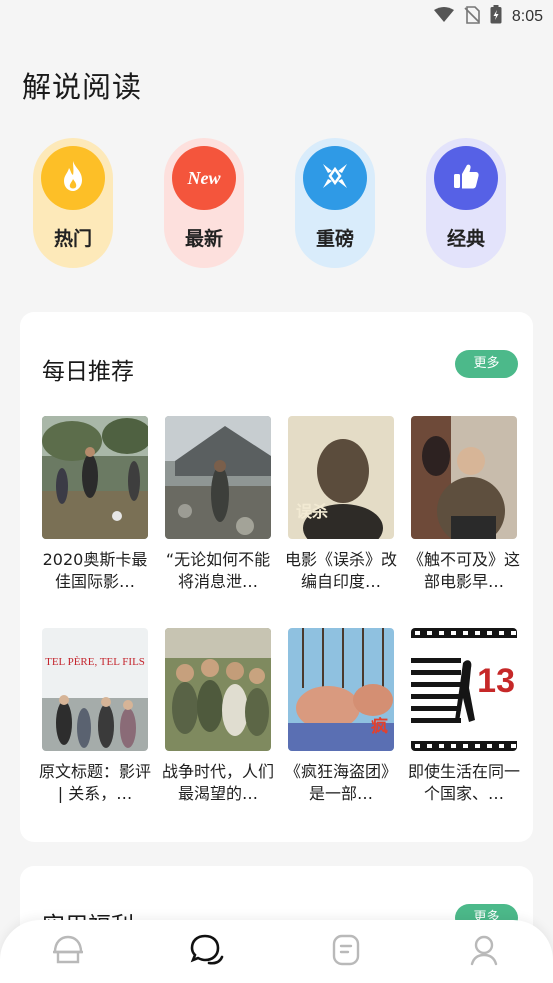  What do you see at coordinates (341, 689) in the screenshot?
I see `poster-image: 疯` at bounding box center [341, 689].